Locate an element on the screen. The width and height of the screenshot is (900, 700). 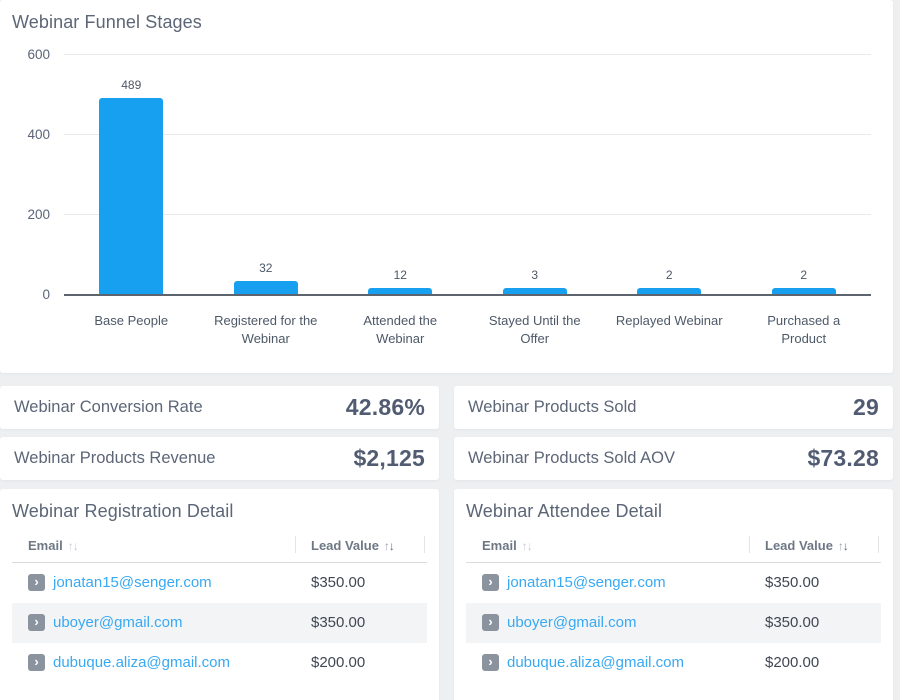
kpi-card-products-revenue: Webinar Products Revenue $2,125 is located at coordinates (219, 458).